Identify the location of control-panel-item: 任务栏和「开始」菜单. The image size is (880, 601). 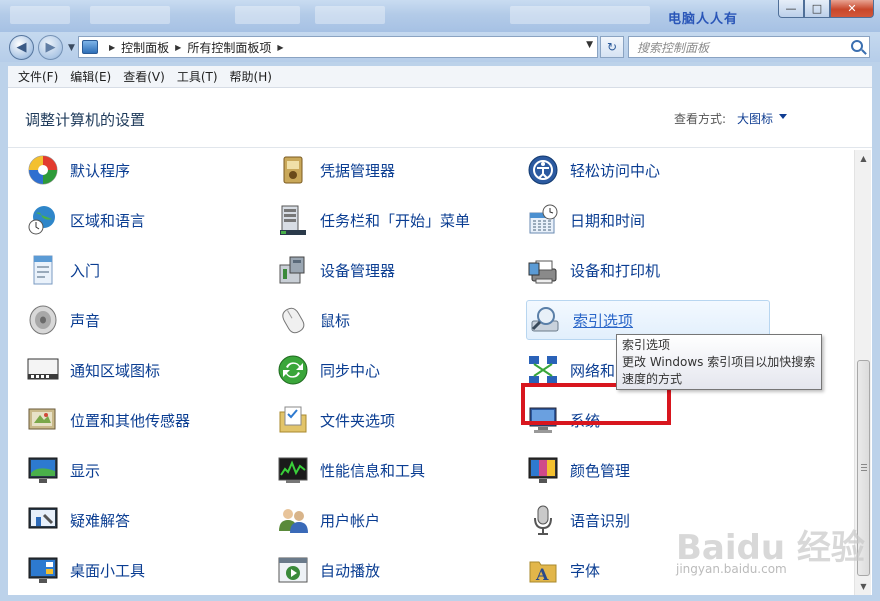
(373, 220).